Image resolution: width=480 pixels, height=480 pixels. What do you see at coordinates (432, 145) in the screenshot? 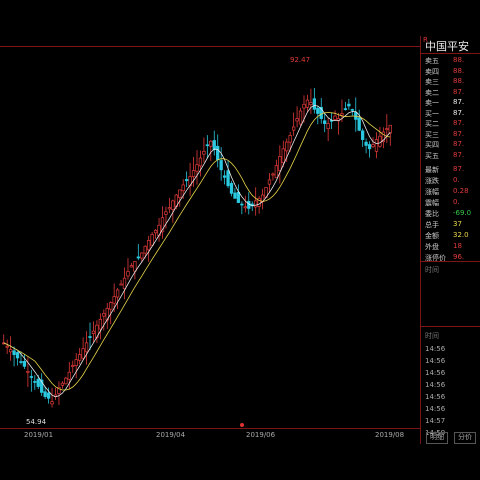
I see `order-book-label: 买四` at bounding box center [432, 145].